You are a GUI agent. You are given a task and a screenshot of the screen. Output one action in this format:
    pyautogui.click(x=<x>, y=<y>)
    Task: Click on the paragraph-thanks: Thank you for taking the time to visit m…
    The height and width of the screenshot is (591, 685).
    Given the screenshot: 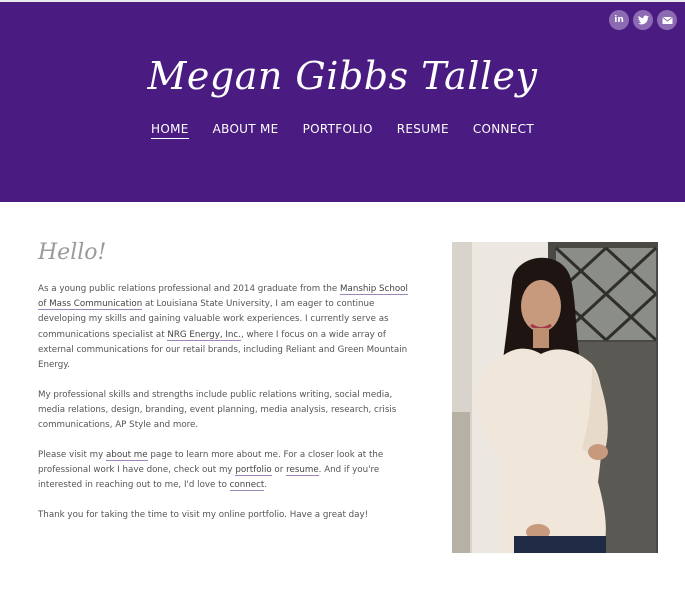 What is the action you would take?
    pyautogui.click(x=203, y=514)
    